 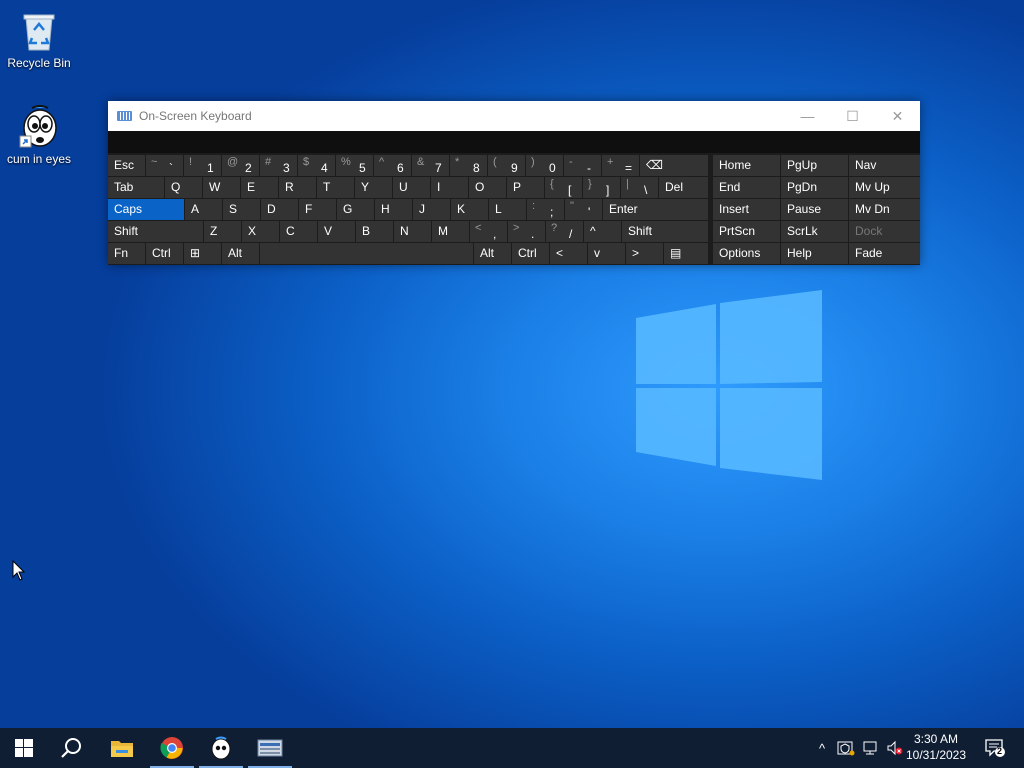 What do you see at coordinates (807, 116) in the screenshot?
I see `minimize-button: —` at bounding box center [807, 116].